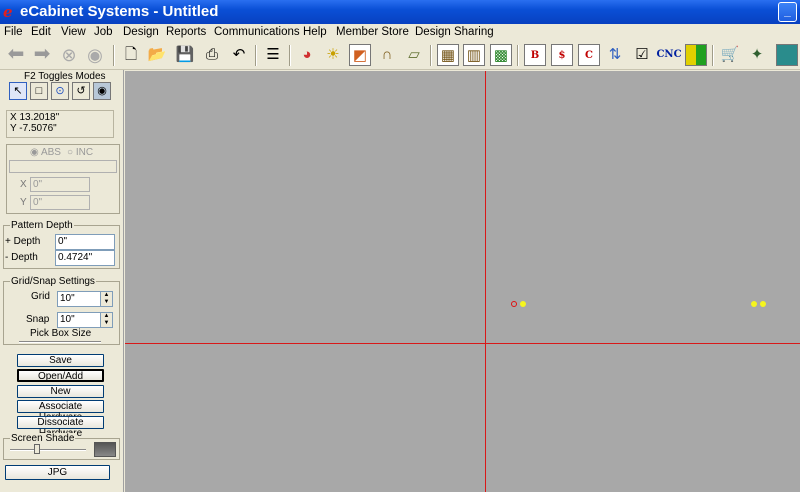 The image size is (800, 492). What do you see at coordinates (60, 360) in the screenshot?
I see `save-button: Save` at bounding box center [60, 360].